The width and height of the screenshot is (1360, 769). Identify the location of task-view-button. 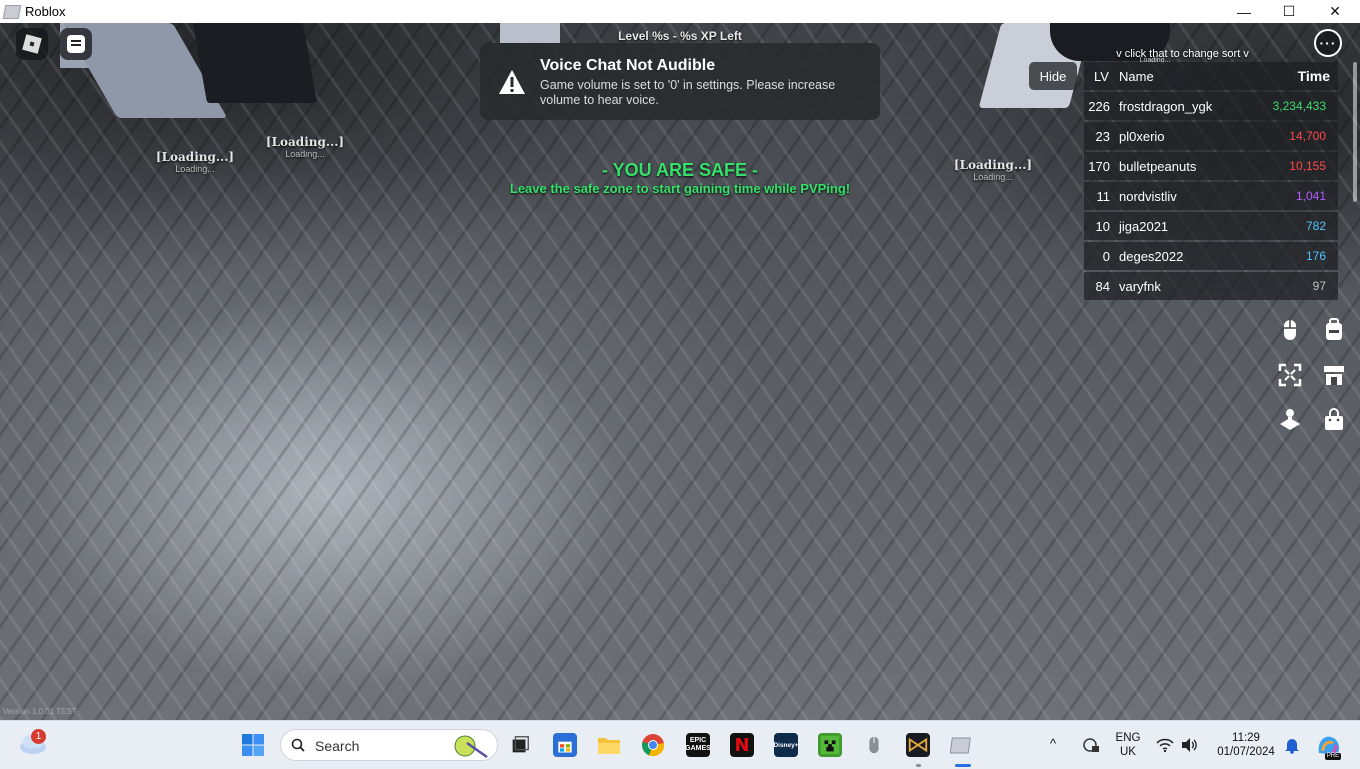
(520, 745).